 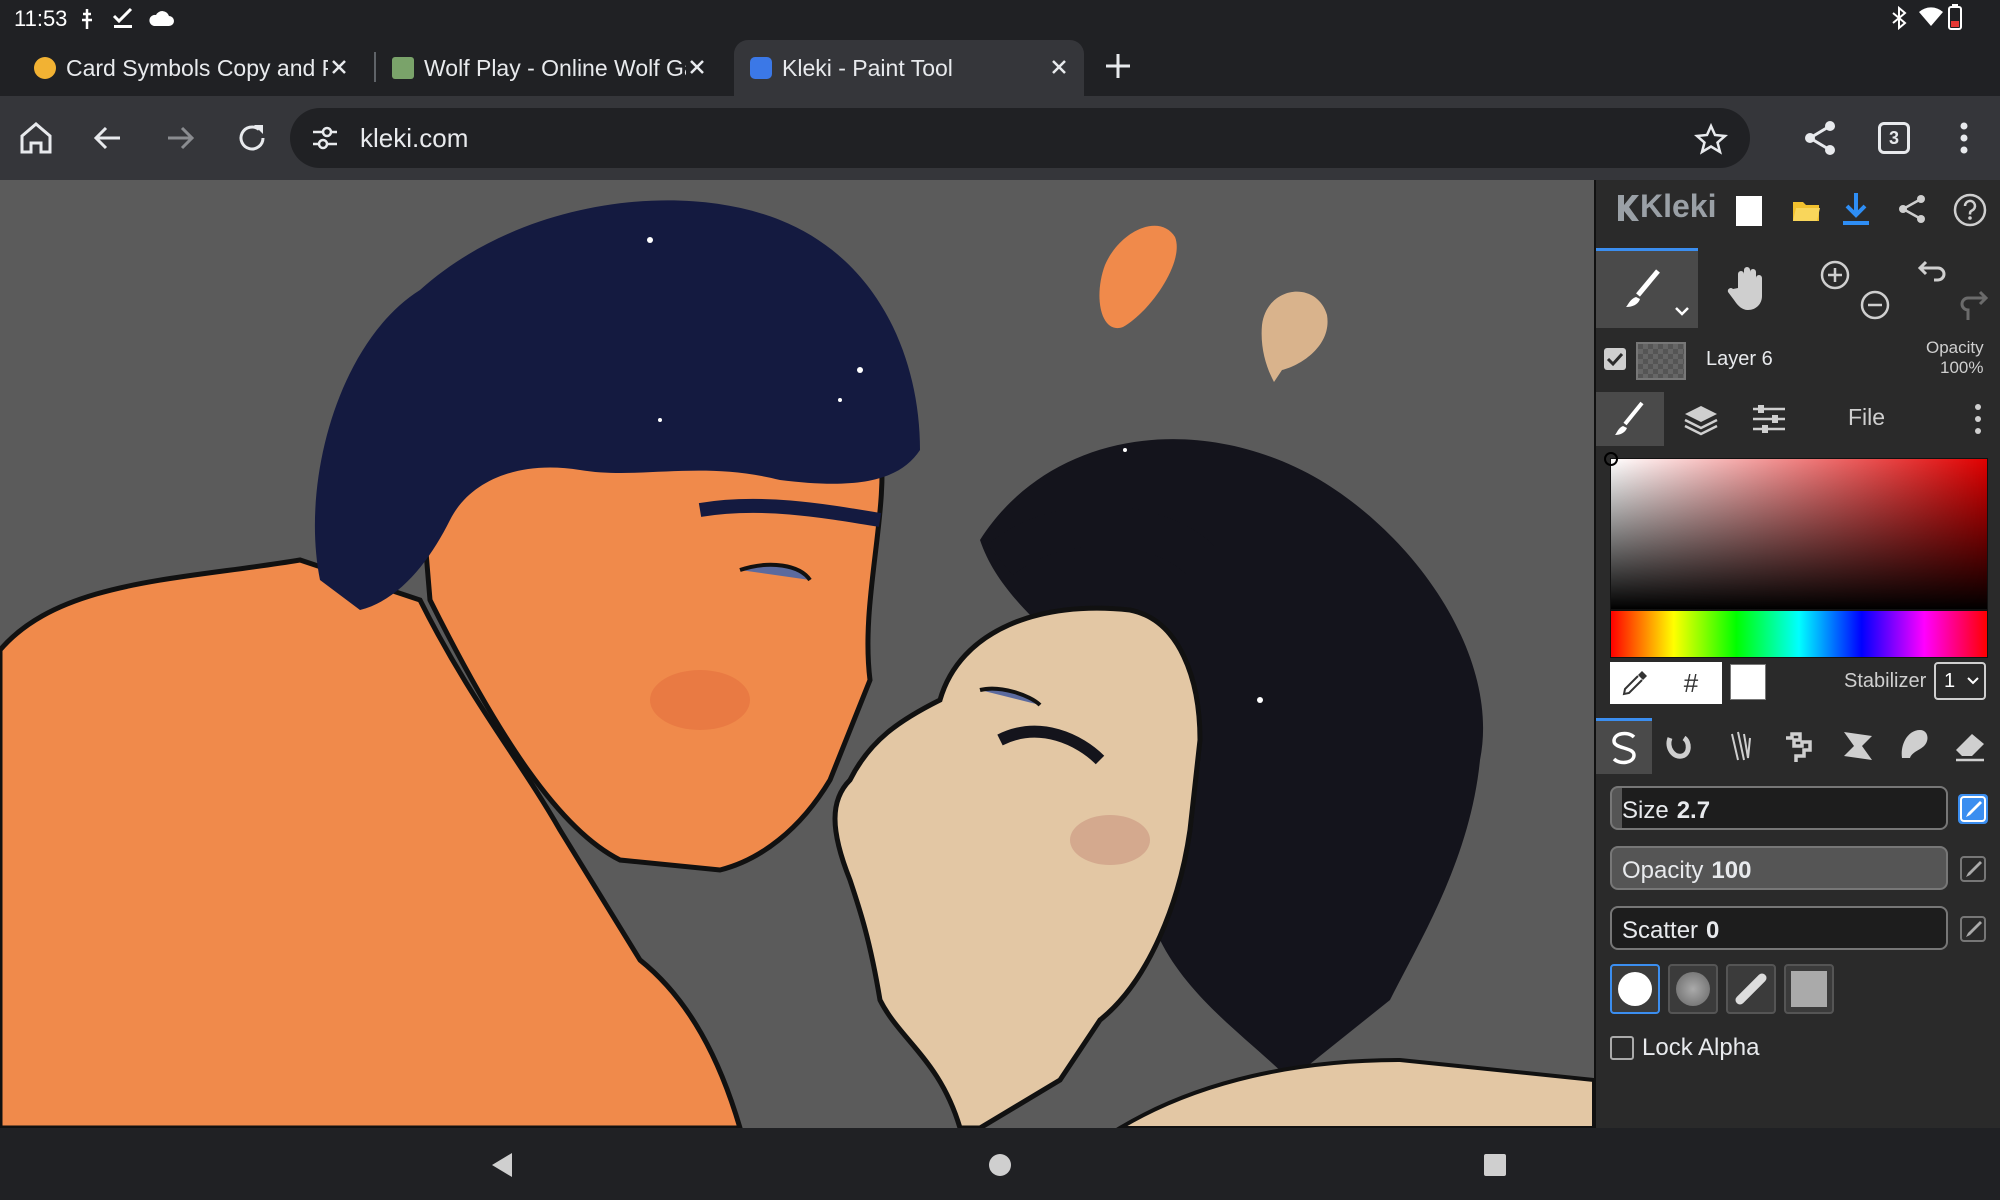 What do you see at coordinates (1866, 417) in the screenshot?
I see `file-tab: File` at bounding box center [1866, 417].